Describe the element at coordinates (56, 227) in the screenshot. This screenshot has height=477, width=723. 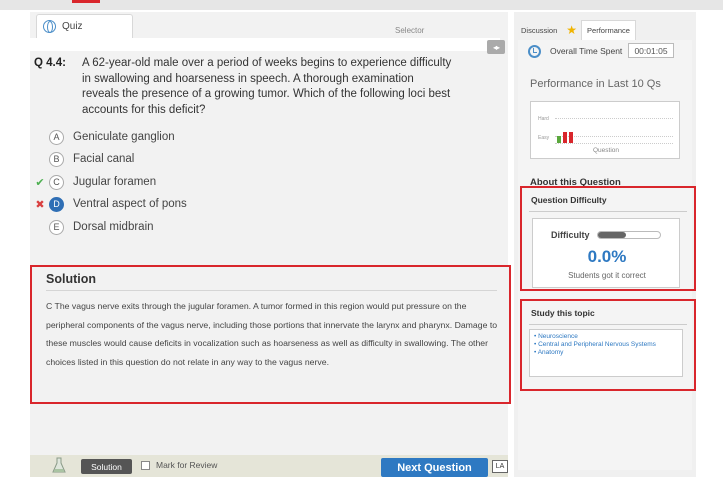
I see `choice-letter-e: E` at that location.